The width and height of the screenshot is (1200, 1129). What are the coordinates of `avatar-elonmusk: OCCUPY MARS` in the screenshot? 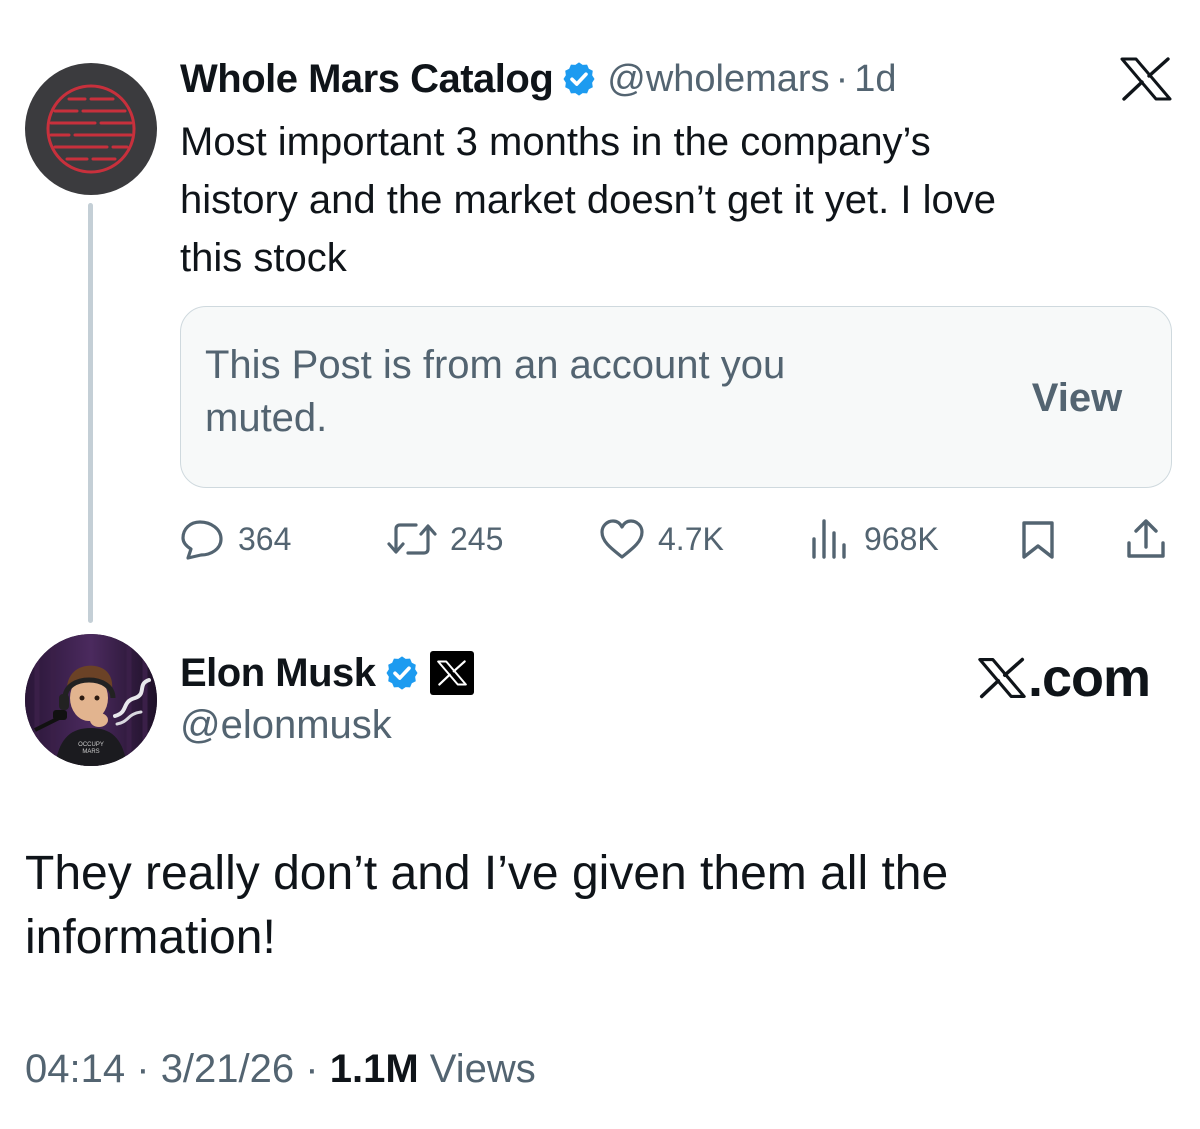 It's located at (91, 700).